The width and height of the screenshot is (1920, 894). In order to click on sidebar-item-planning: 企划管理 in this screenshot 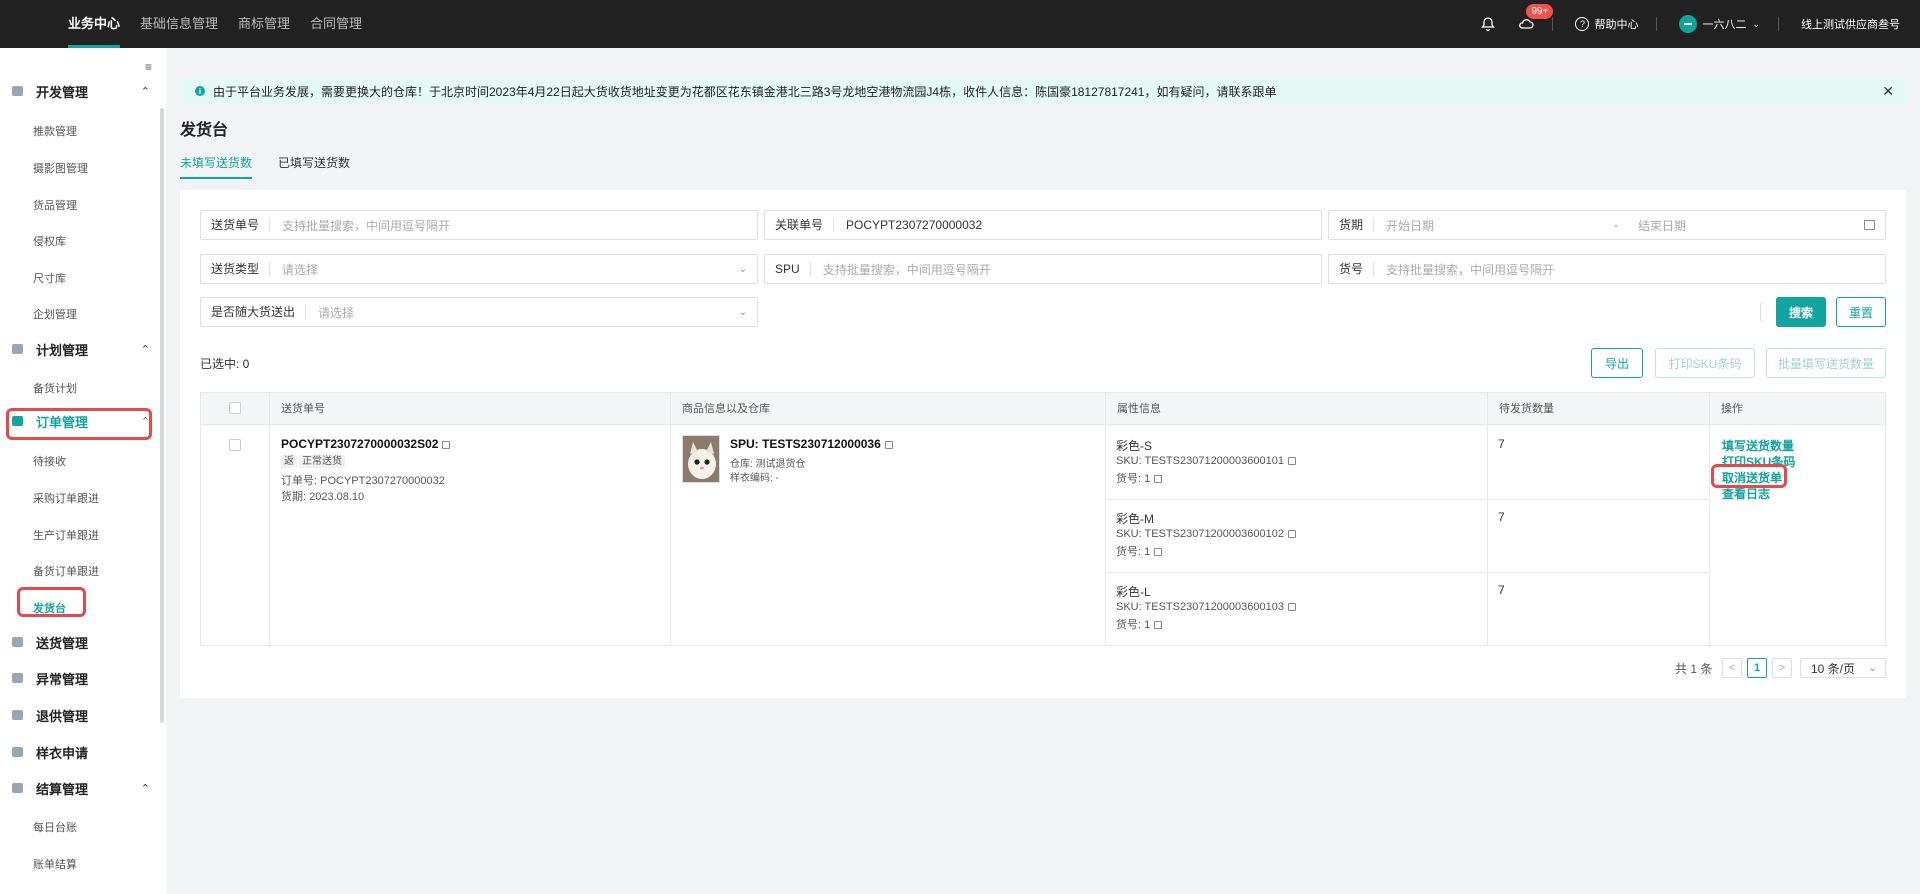, I will do `click(55, 314)`.